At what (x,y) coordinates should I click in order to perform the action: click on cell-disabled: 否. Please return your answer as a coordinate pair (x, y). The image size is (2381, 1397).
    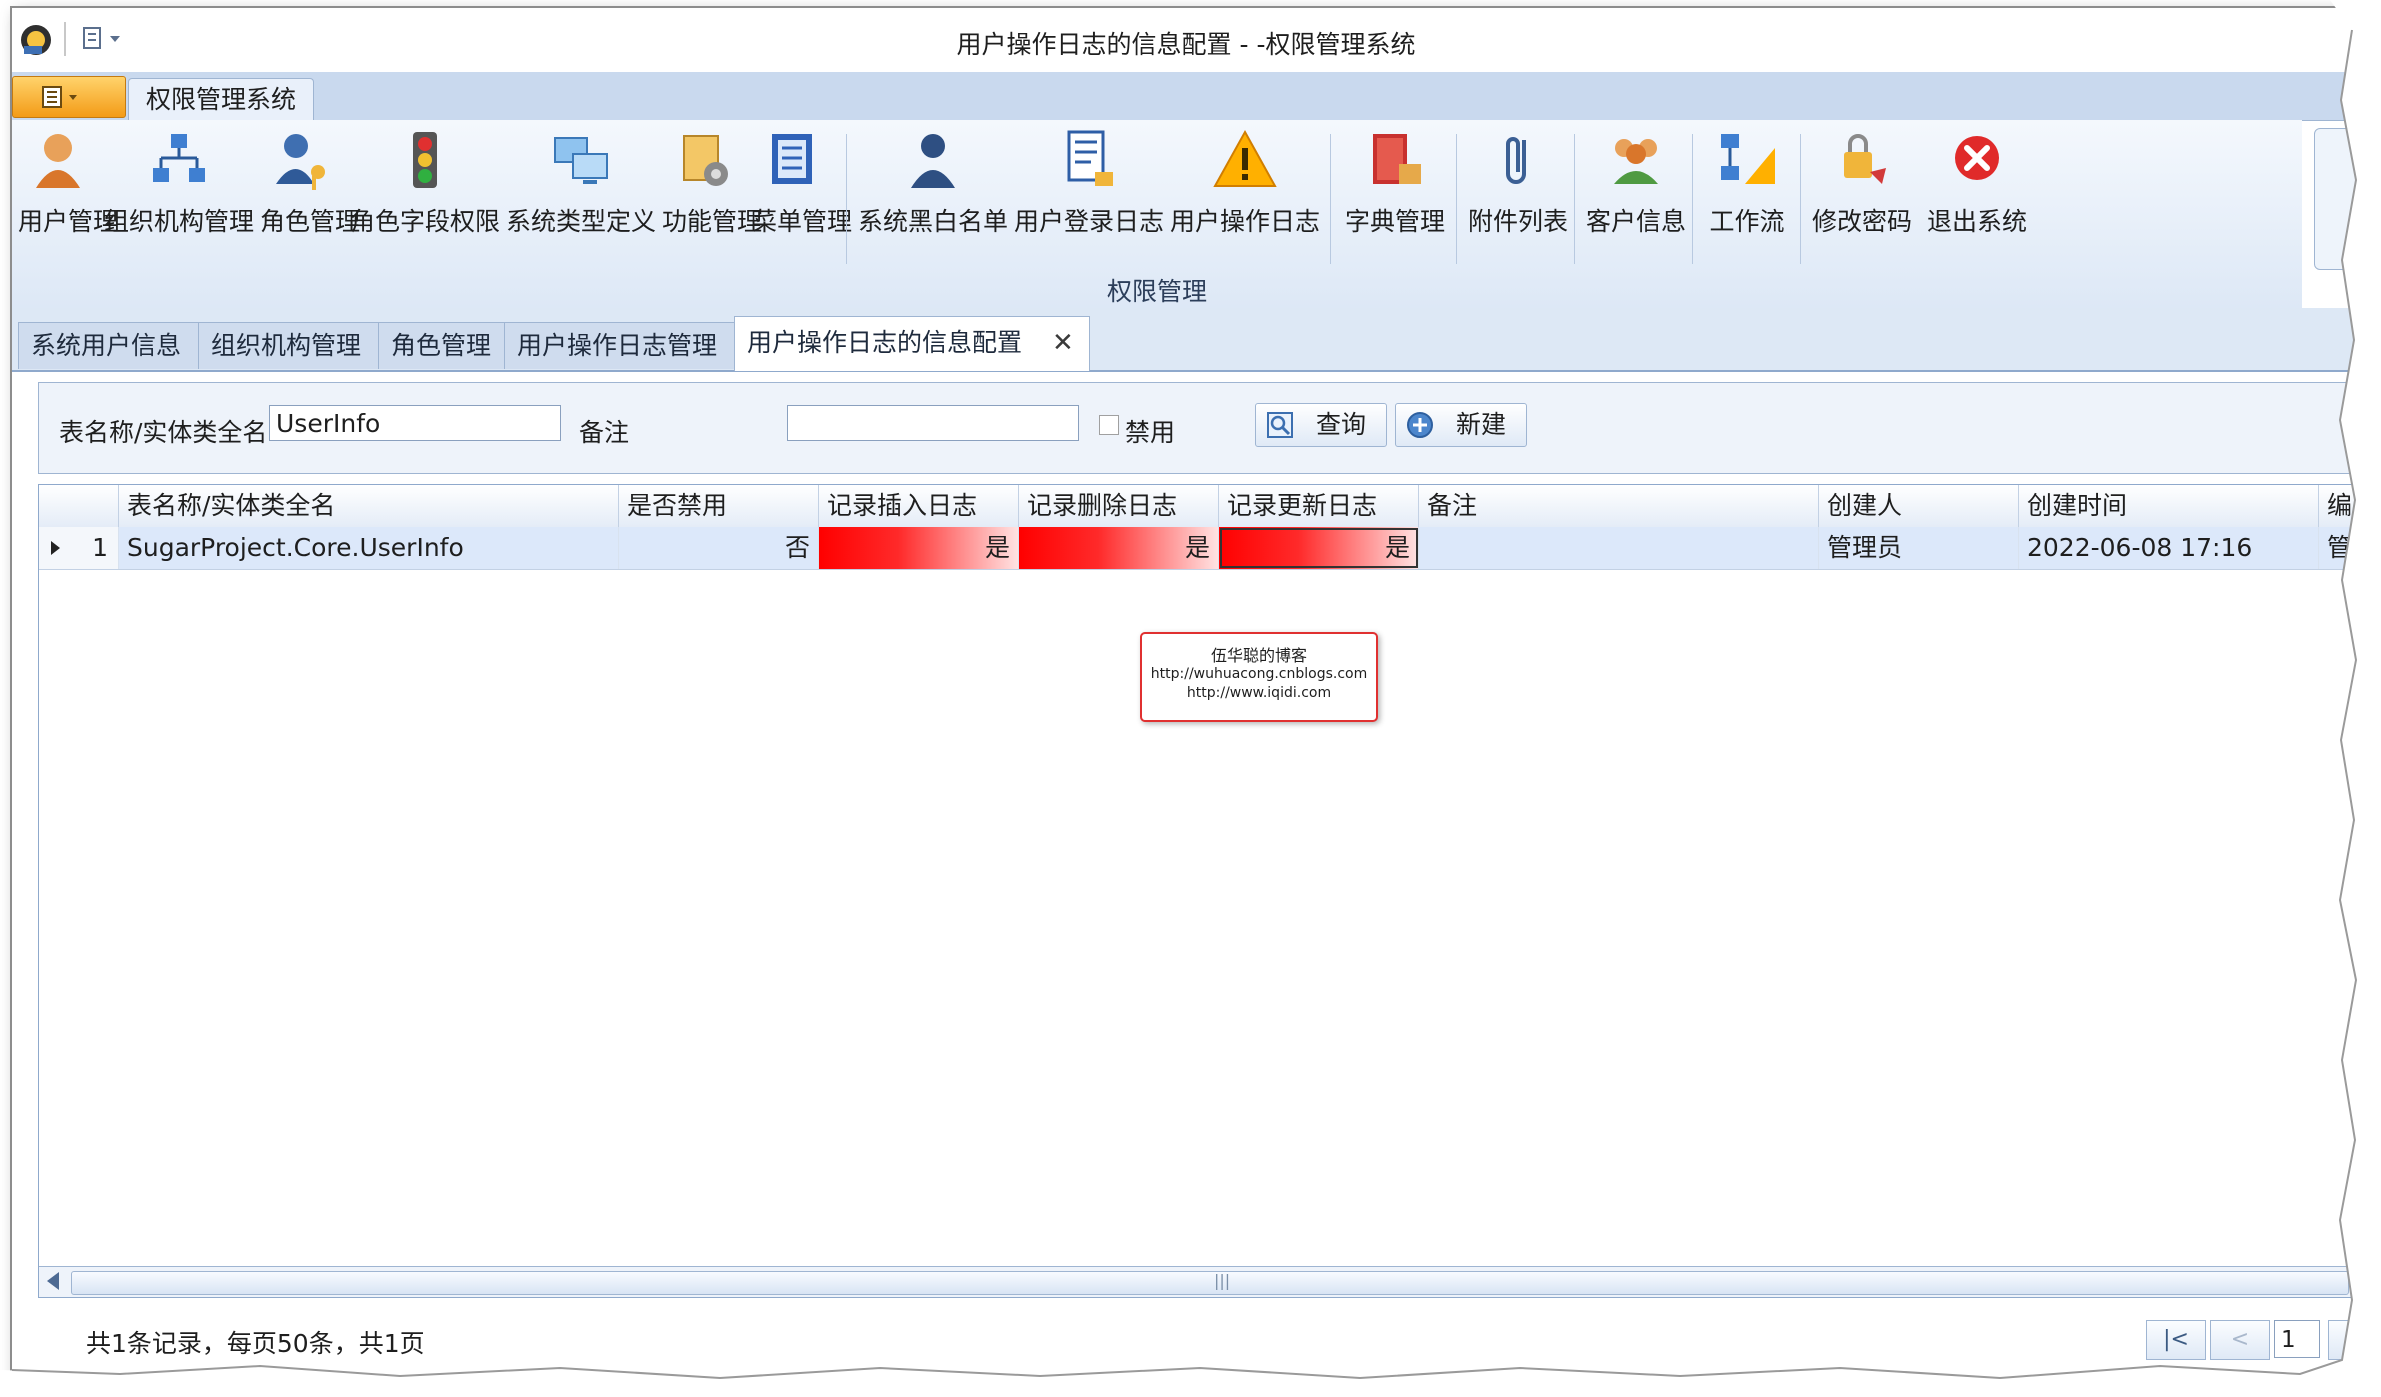
    Looking at the image, I should click on (719, 548).